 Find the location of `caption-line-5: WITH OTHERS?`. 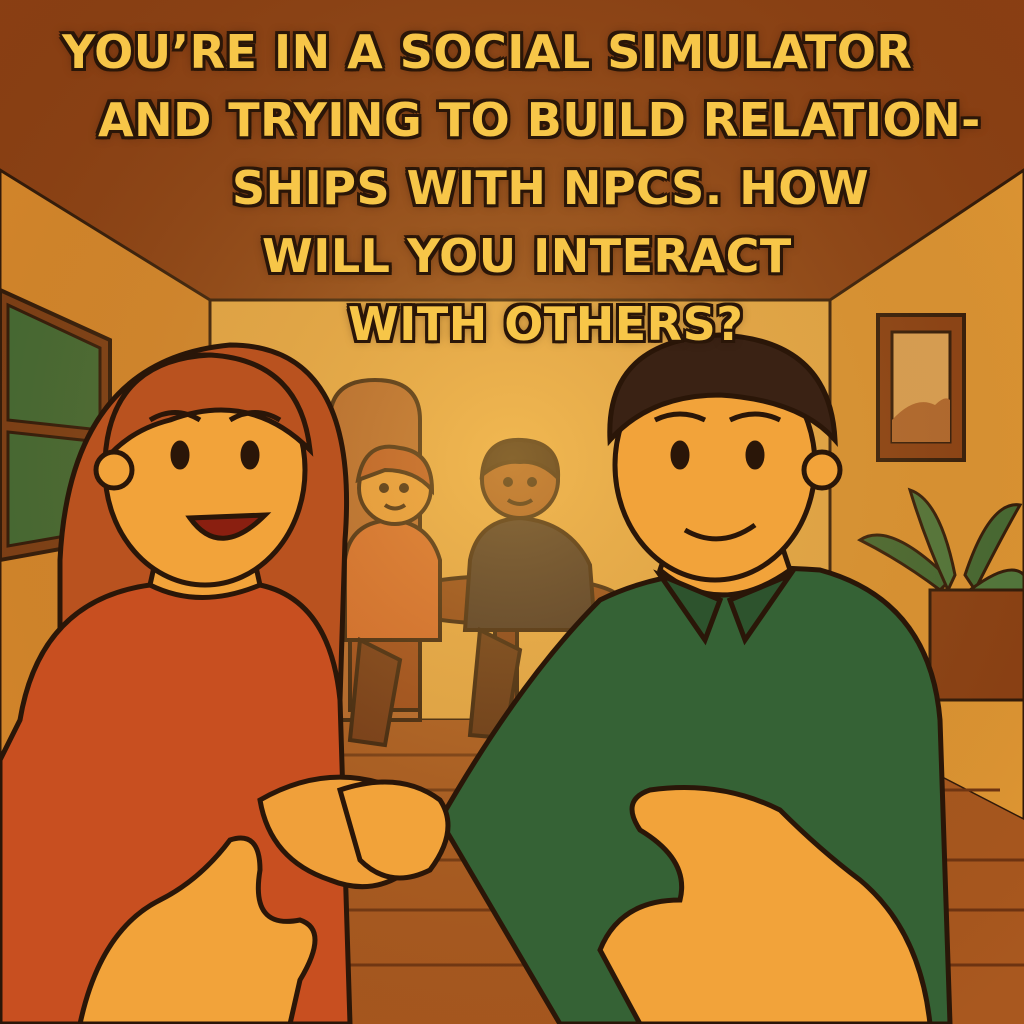

caption-line-5: WITH OTHERS? is located at coordinates (546, 324).